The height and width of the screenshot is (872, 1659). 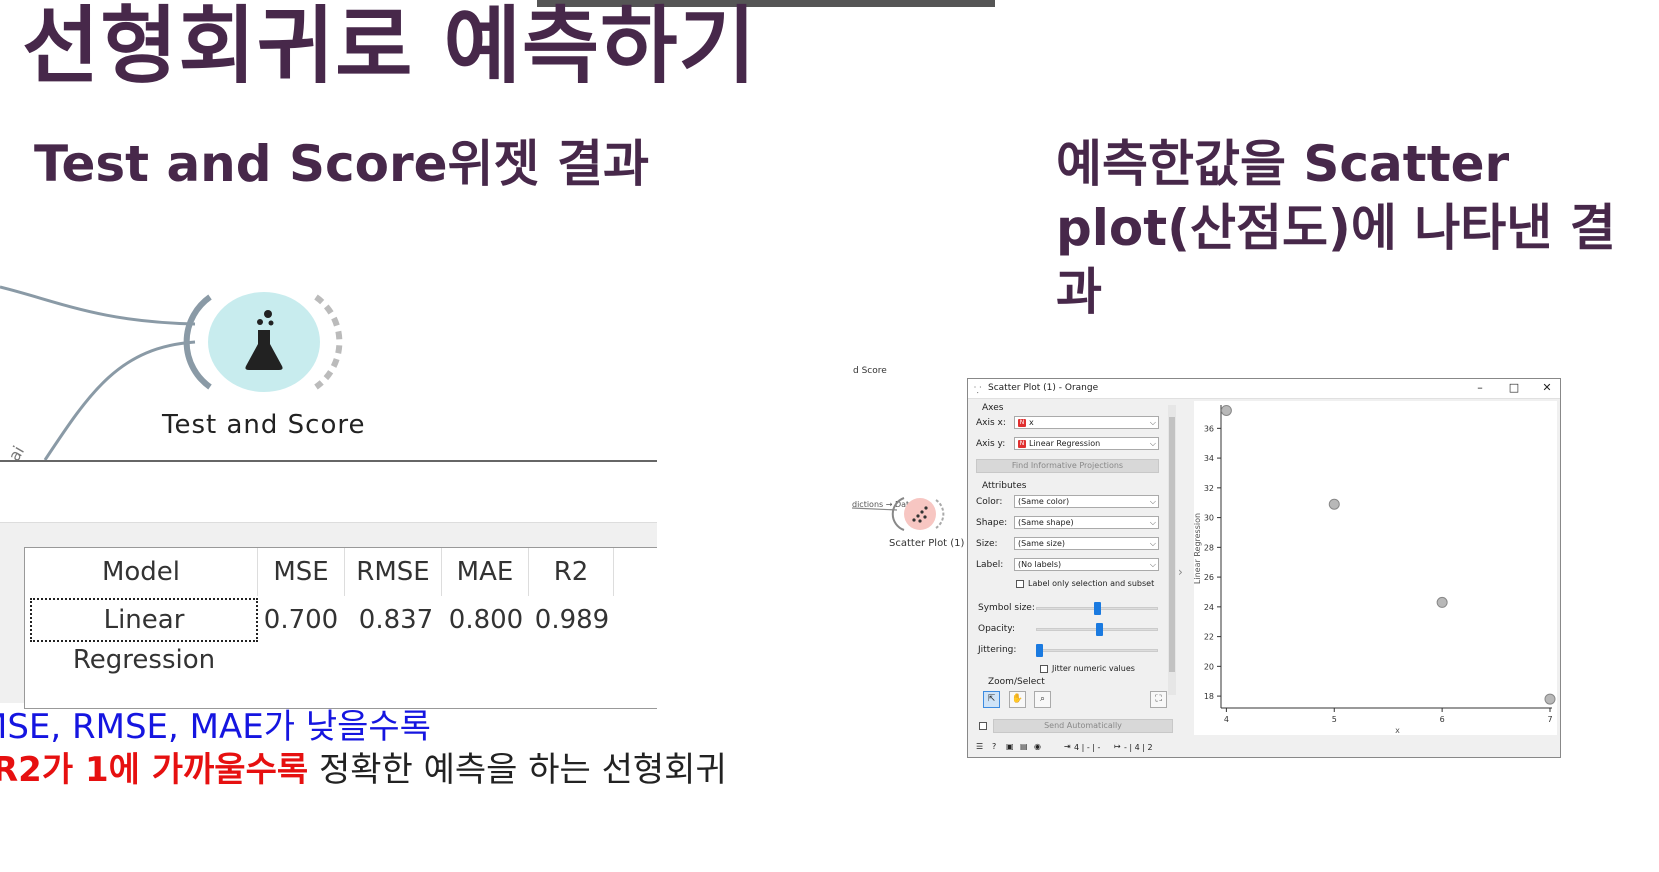 I want to click on attributes-group-label: Attributes, so click(x=1004, y=486).